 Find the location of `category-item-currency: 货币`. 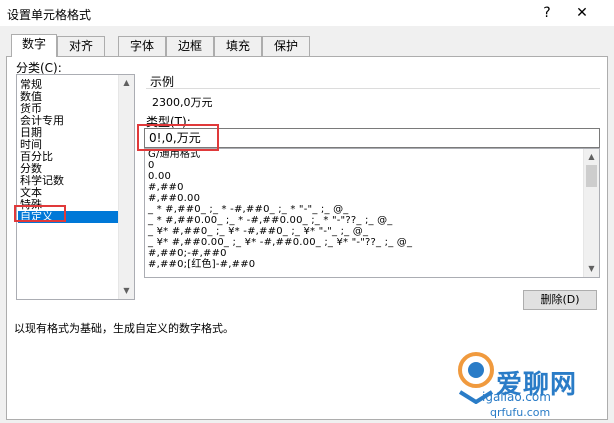

category-item-currency: 货币 is located at coordinates (68, 109).